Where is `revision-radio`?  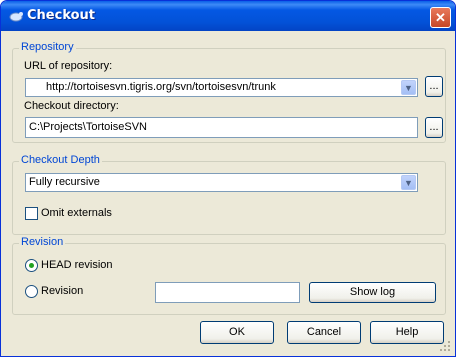
revision-radio is located at coordinates (31, 291).